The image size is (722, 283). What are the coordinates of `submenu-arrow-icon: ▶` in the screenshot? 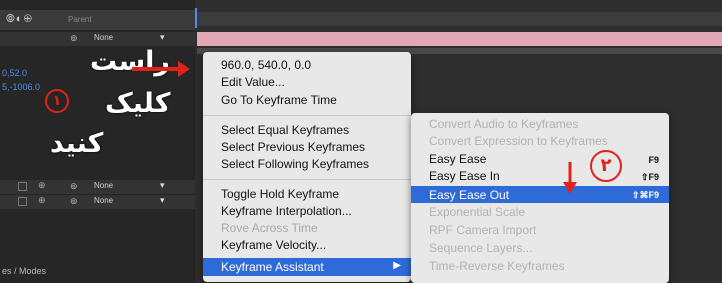 It's located at (397, 265).